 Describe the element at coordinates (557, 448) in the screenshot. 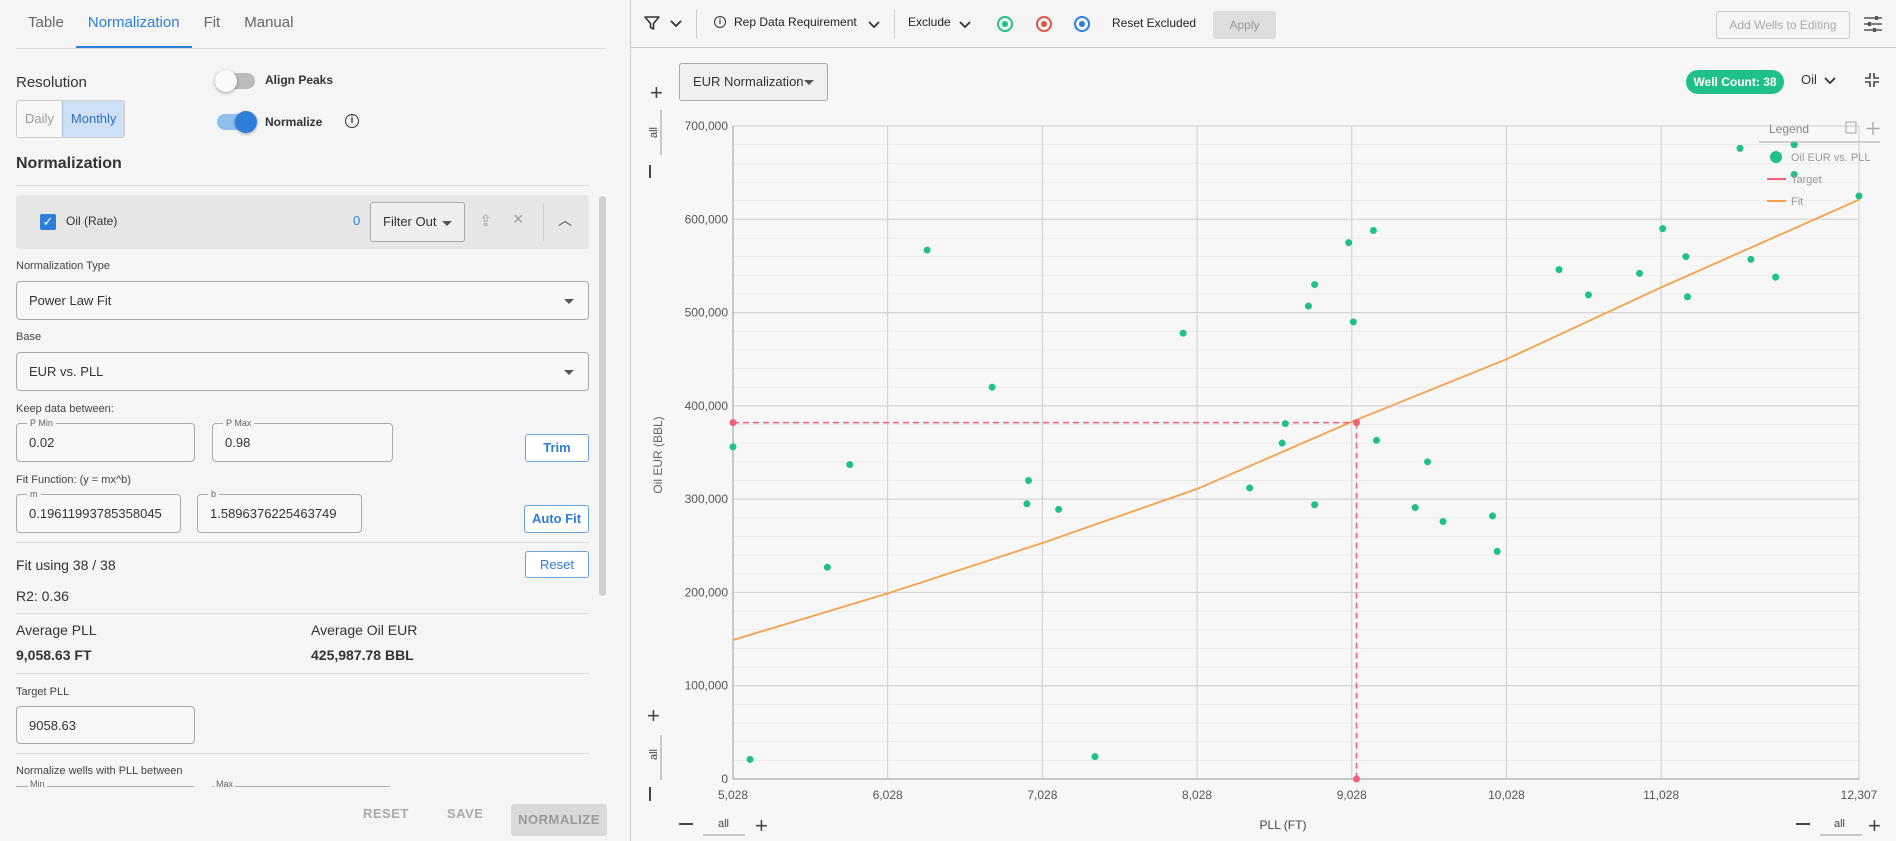

I see `trim-button: Trim` at that location.